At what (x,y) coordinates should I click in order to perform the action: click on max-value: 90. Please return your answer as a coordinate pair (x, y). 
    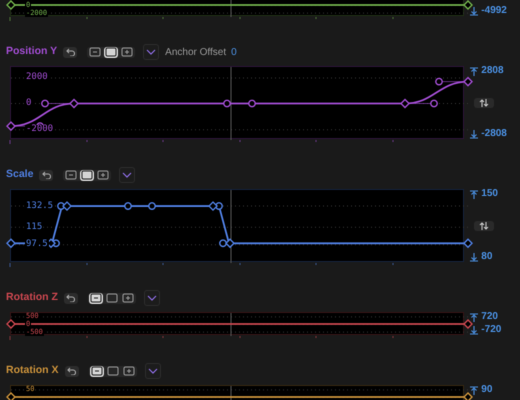
    Looking at the image, I should click on (495, 390).